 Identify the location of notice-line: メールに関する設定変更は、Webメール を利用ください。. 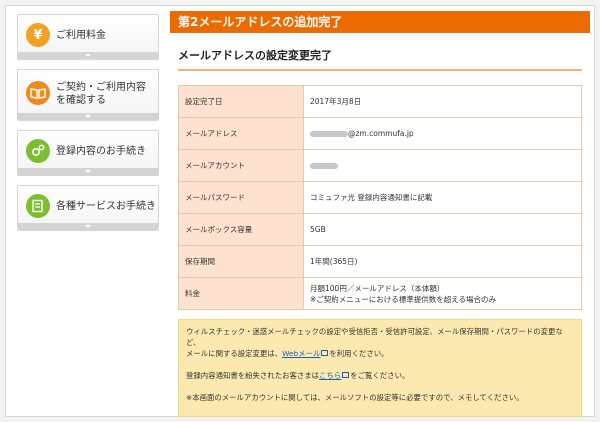
(380, 353).